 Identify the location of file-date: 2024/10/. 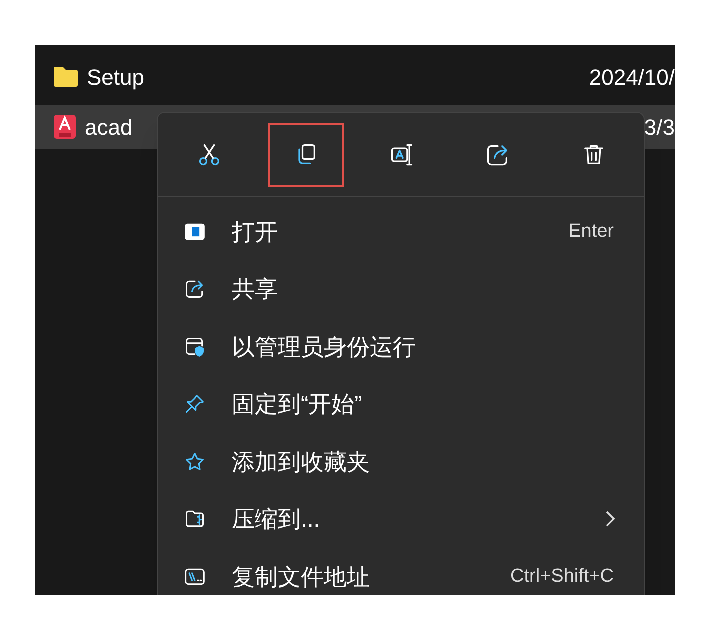
(632, 78).